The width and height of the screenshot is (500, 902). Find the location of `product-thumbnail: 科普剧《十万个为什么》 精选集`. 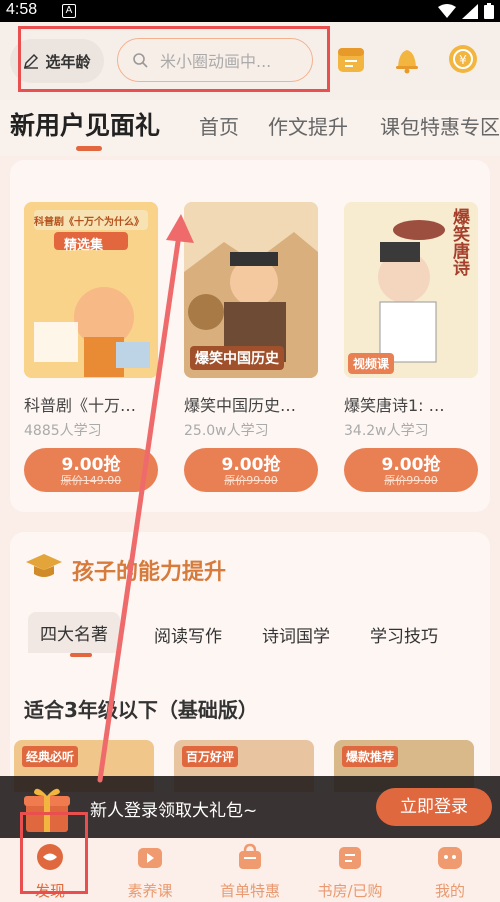

product-thumbnail: 科普剧《十万个为什么》 精选集 is located at coordinates (91, 290).